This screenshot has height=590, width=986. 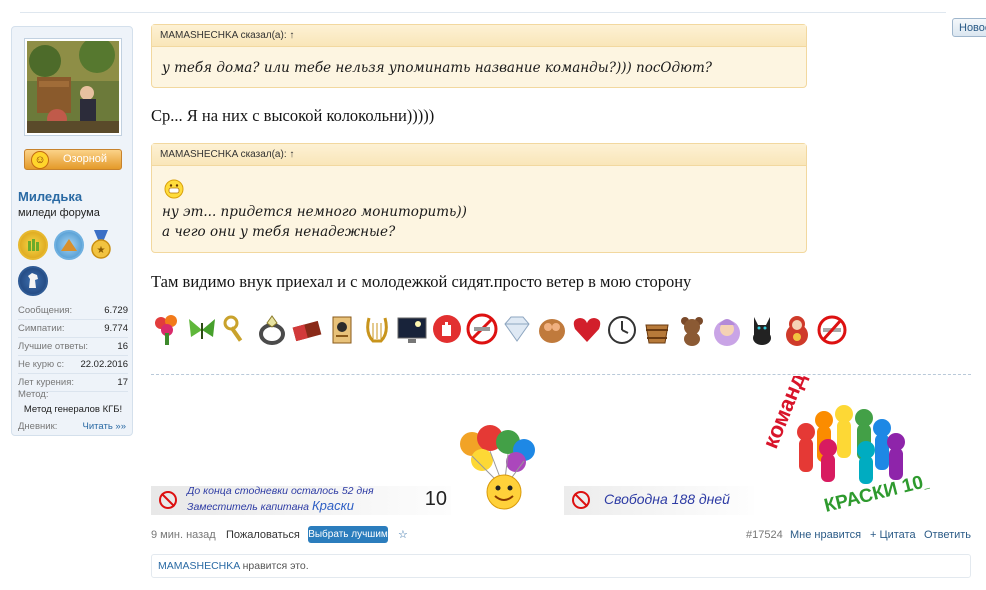 What do you see at coordinates (876, 491) in the screenshot?
I see `team-subtitle-text: КРАСКИ 10_3` at bounding box center [876, 491].